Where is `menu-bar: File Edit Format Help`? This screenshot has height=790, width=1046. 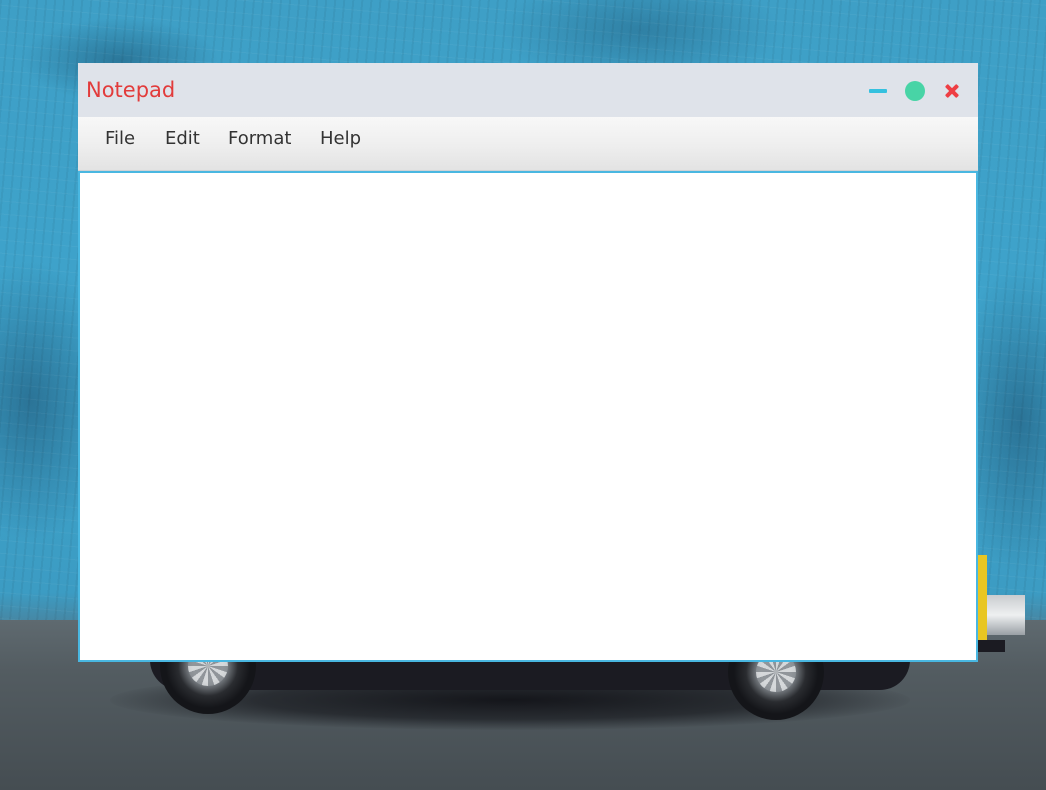 menu-bar: File Edit Format Help is located at coordinates (528, 144).